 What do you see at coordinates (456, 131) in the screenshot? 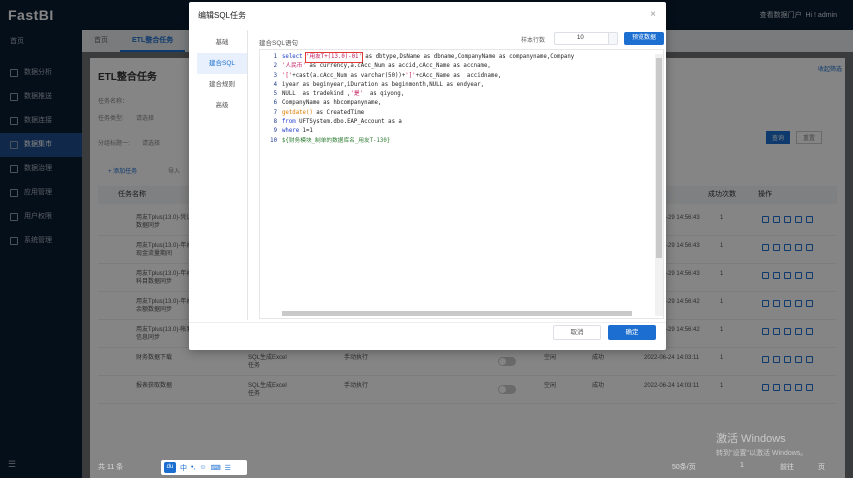
I see `code-line: 9 where 1=1` at bounding box center [456, 131].